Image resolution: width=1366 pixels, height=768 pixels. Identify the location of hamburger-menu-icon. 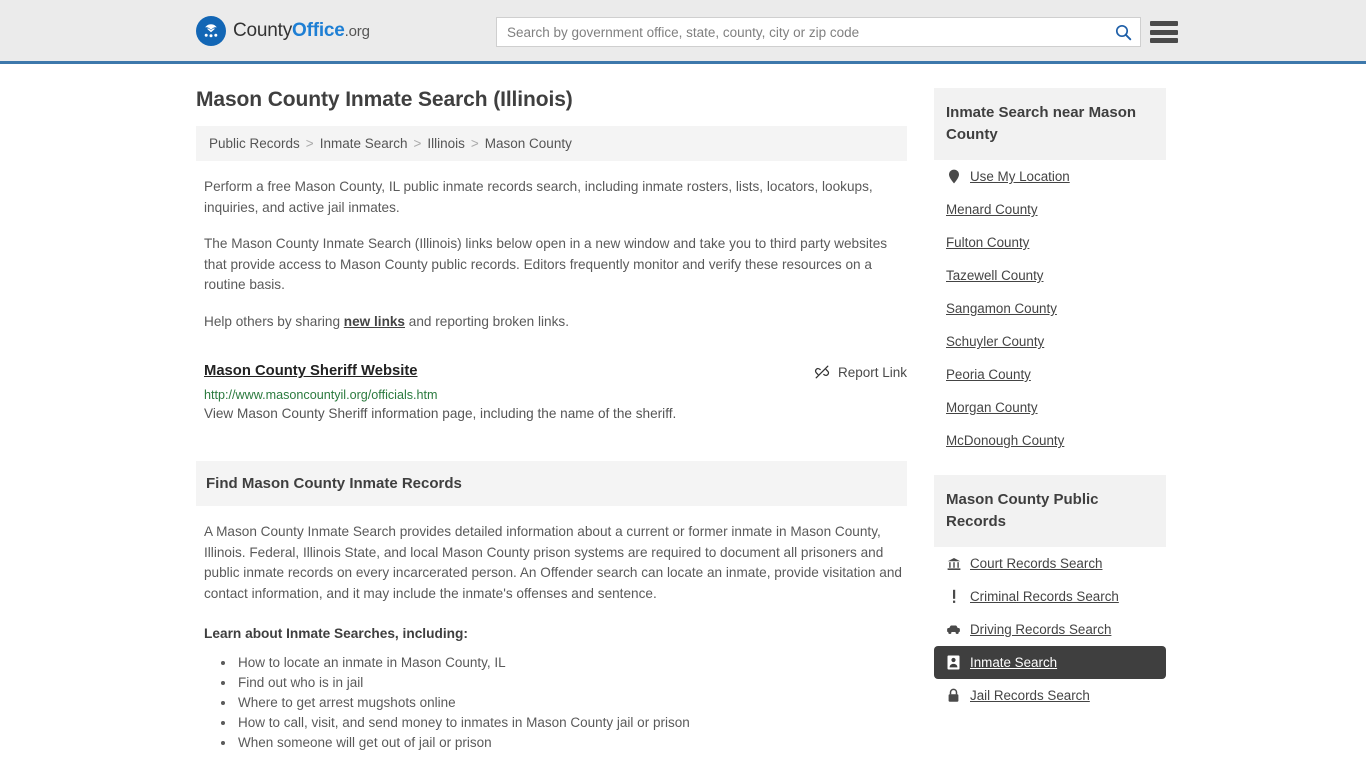
(1164, 32).